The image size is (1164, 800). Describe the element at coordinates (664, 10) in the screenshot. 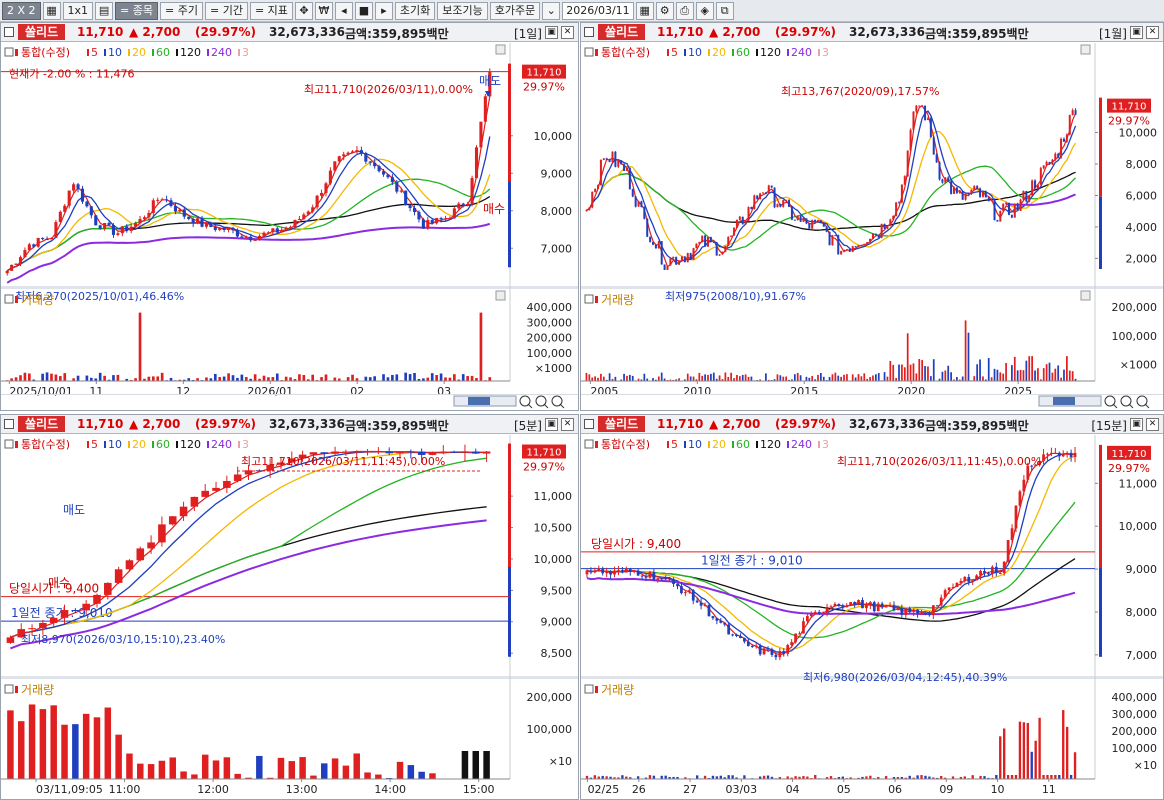

I see `settings-icon: ⚙` at that location.